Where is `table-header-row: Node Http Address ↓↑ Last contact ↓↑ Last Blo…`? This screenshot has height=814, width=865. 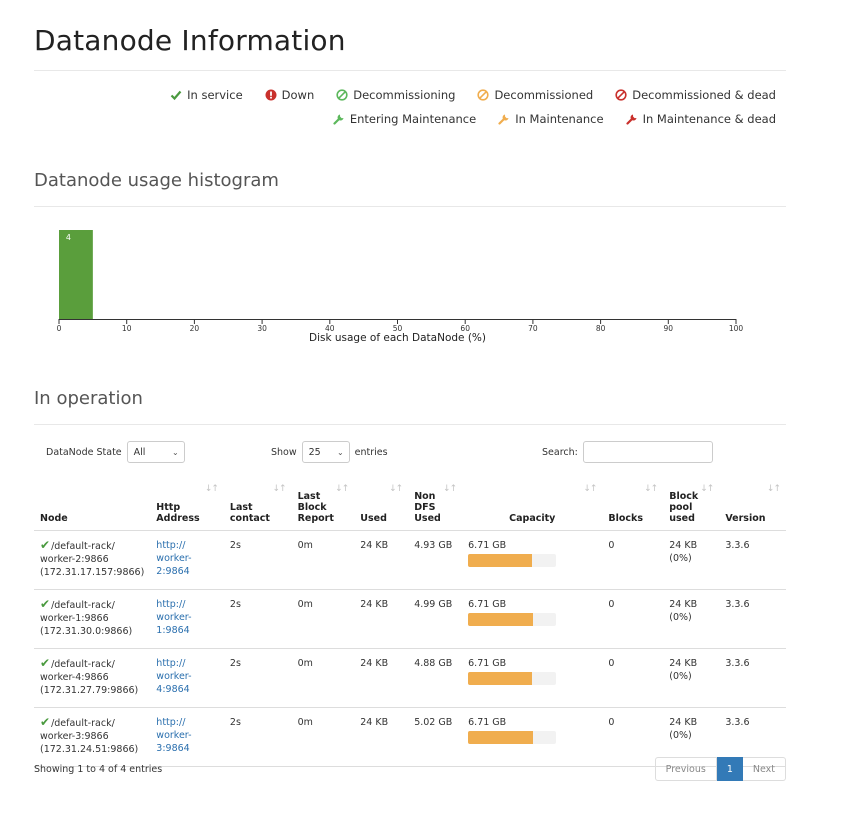
table-header-row: Node Http Address ↓↑ Last contact ↓↑ Last Blo… is located at coordinates (410, 504).